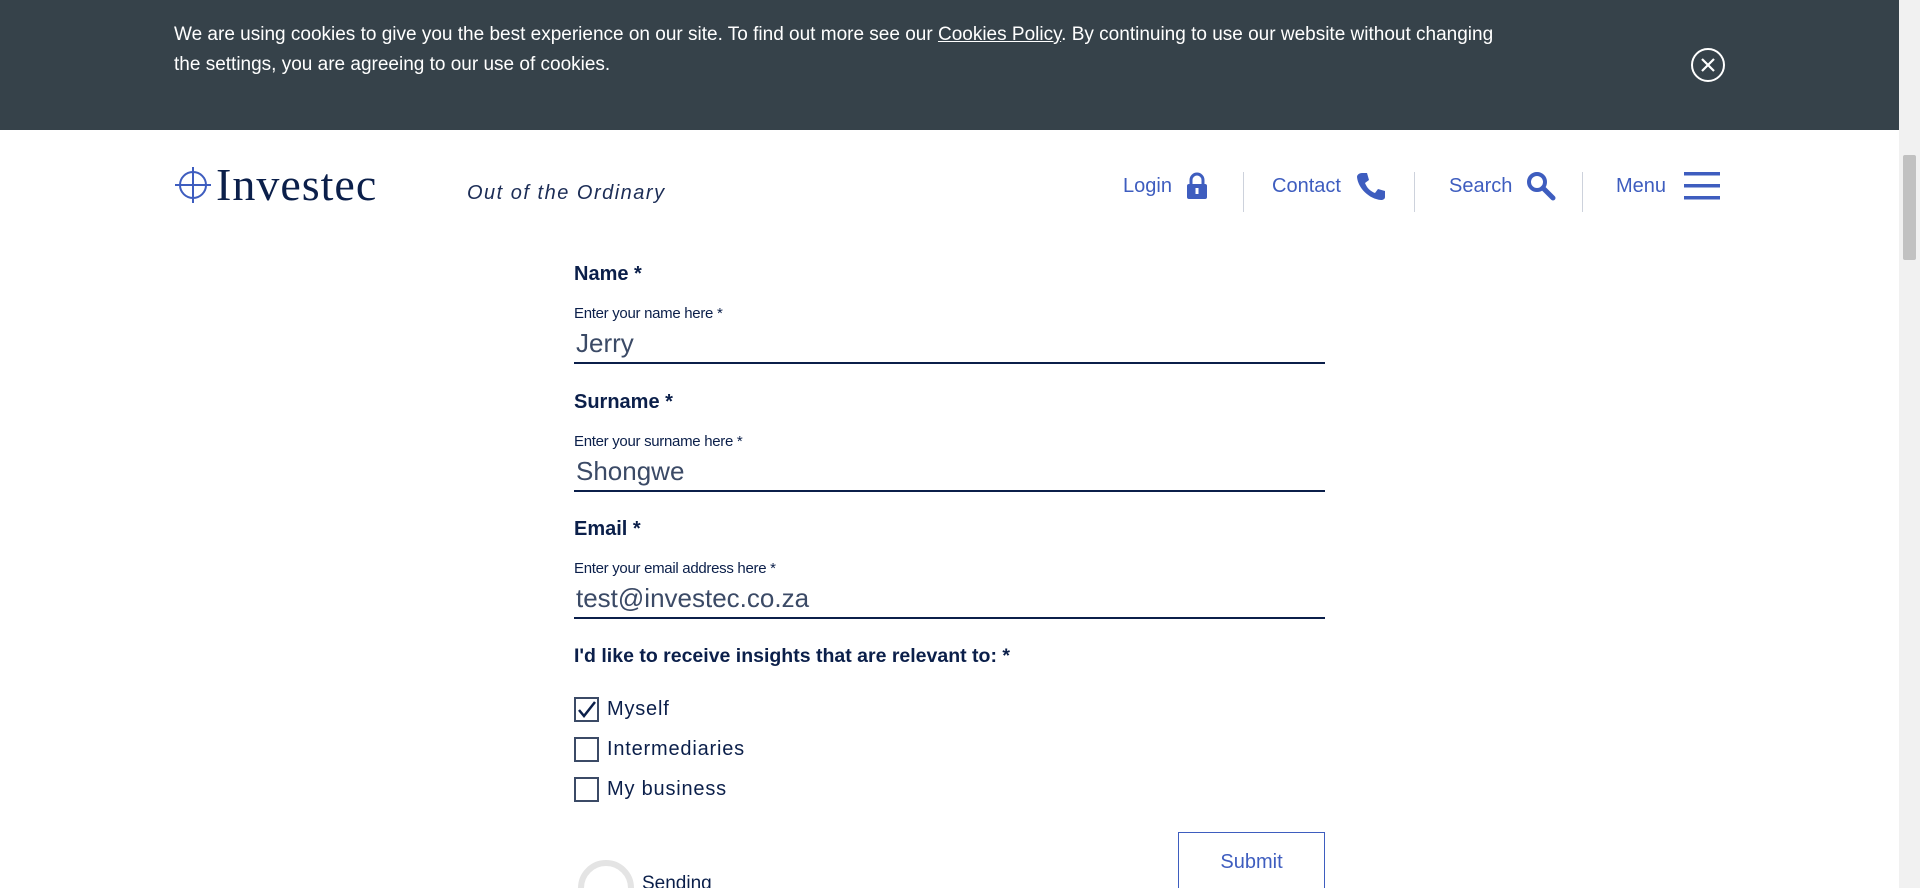  What do you see at coordinates (608, 274) in the screenshot?
I see `name-title: Name *` at bounding box center [608, 274].